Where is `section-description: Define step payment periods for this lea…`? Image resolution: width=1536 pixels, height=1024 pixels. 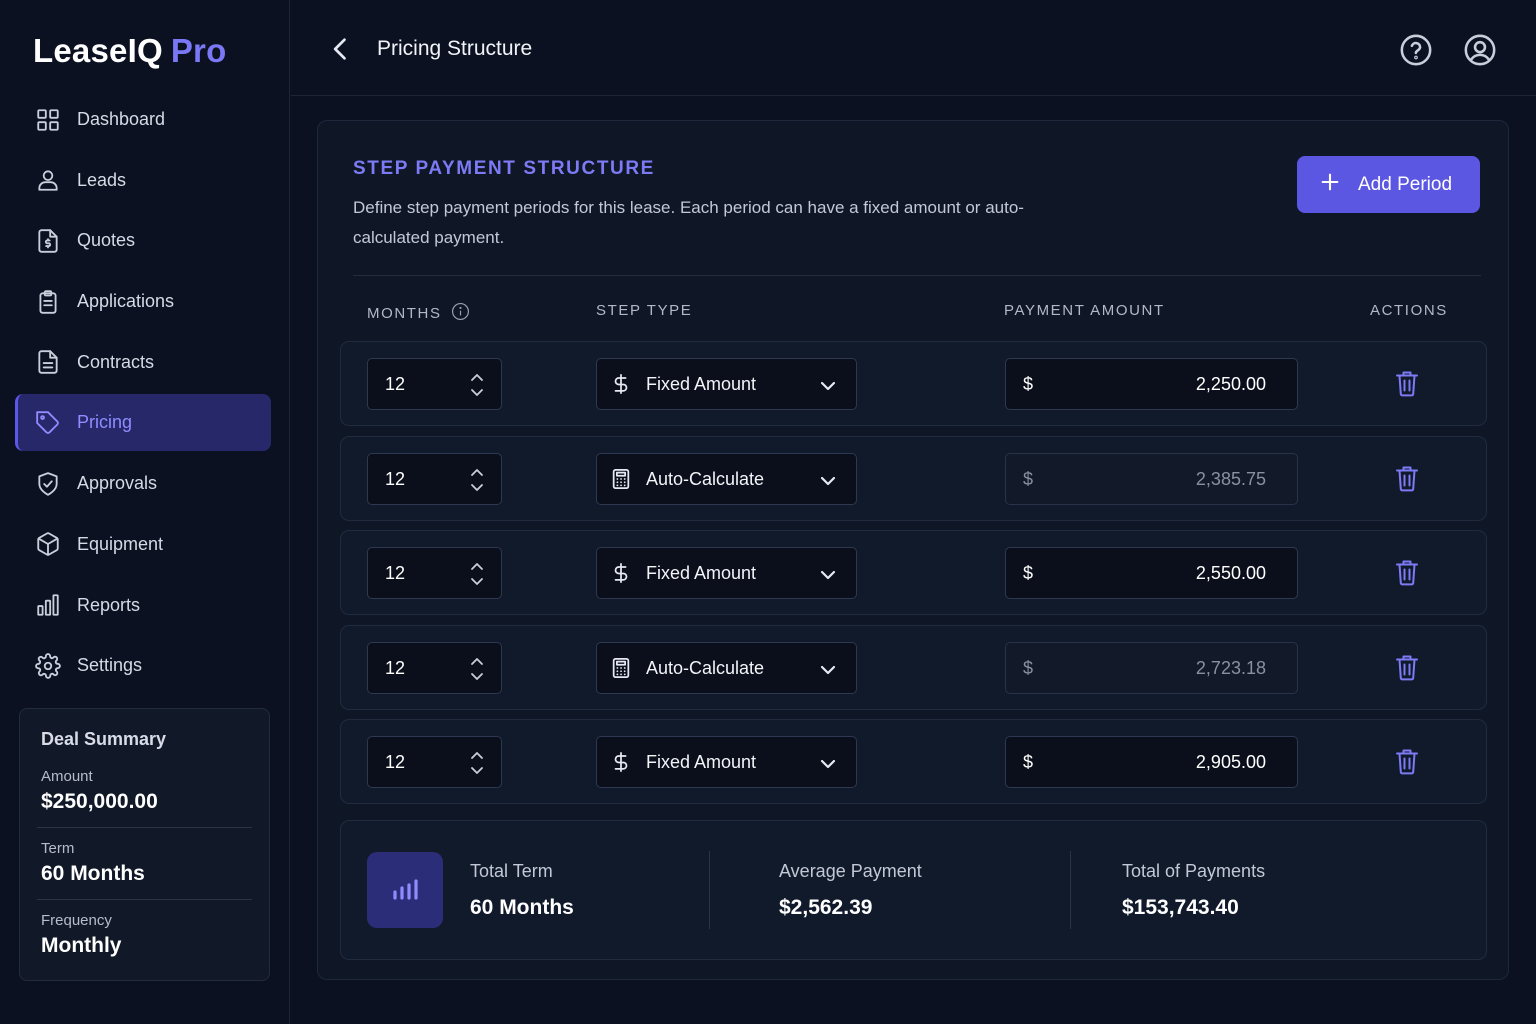
section-description: Define step payment periods for this lea… is located at coordinates (688, 222).